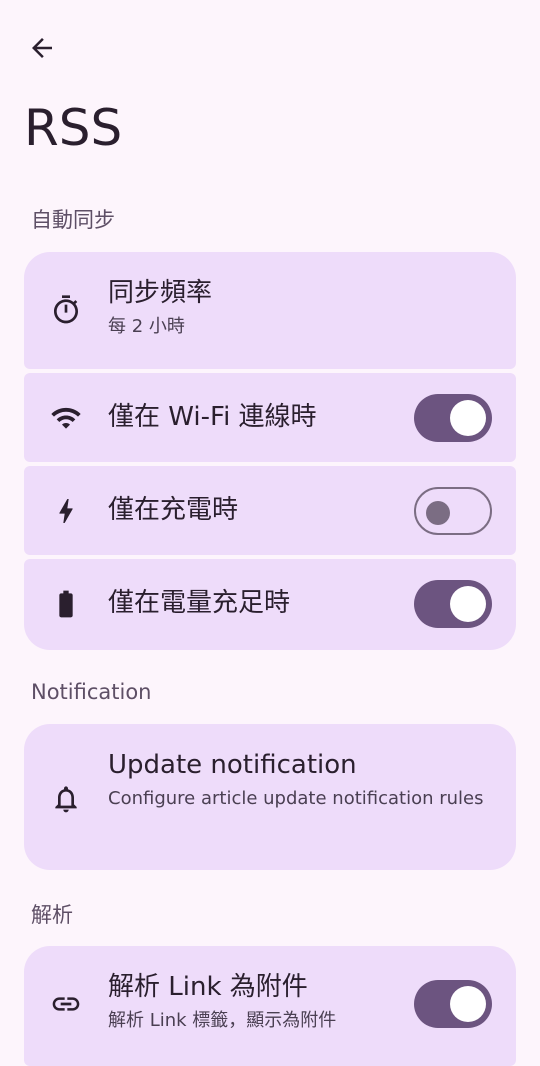  I want to click on wifi-icon, so click(66, 418).